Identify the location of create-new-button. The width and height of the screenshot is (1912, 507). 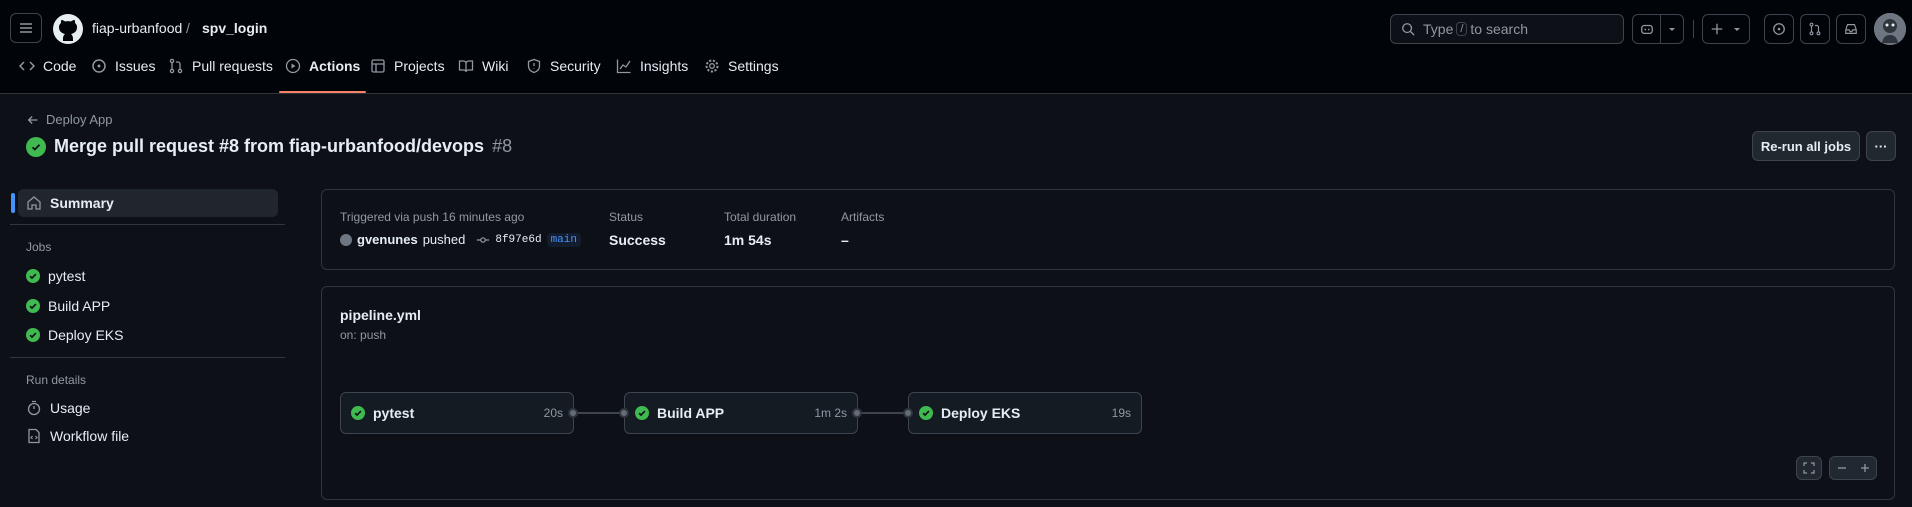
(1726, 29).